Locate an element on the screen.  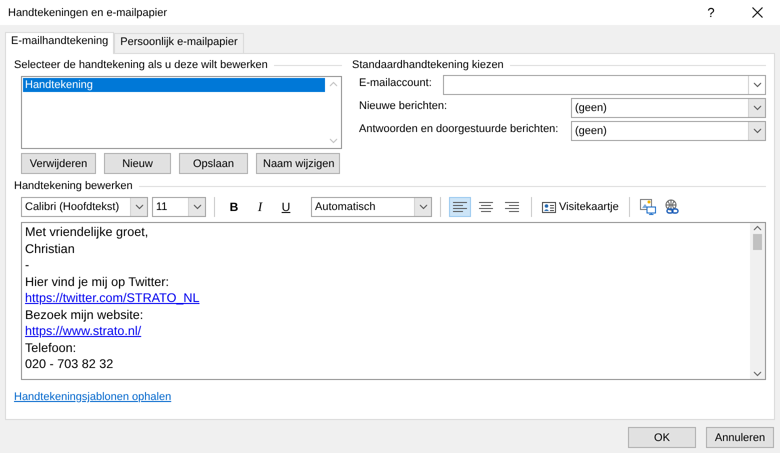
signature-text: Met vriendelijke groet, is located at coordinates (86, 232).